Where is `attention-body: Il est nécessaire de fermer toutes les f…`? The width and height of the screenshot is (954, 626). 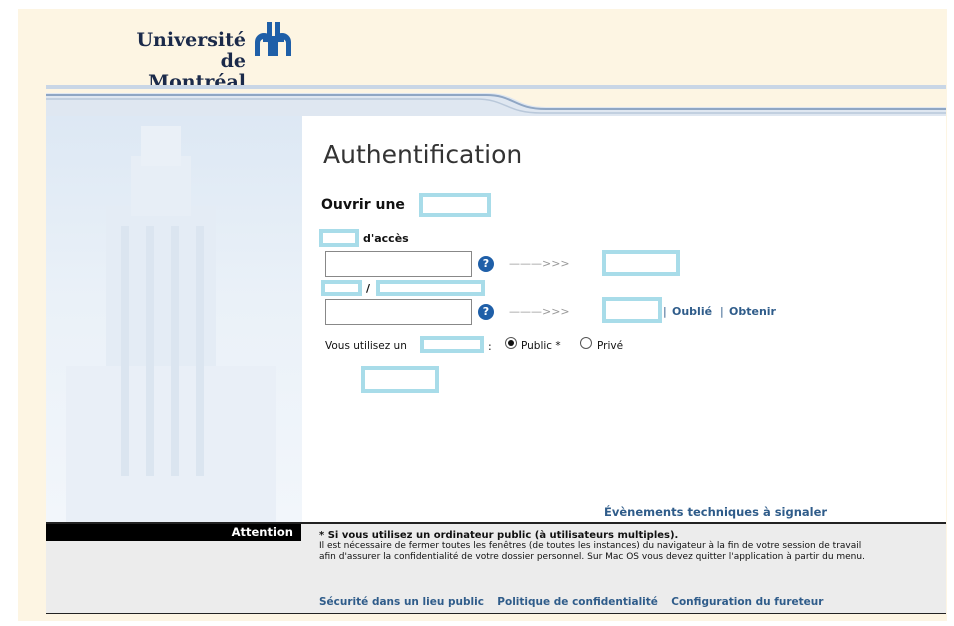
attention-body: Il est nécessaire de fermer toutes les f… is located at coordinates (592, 551).